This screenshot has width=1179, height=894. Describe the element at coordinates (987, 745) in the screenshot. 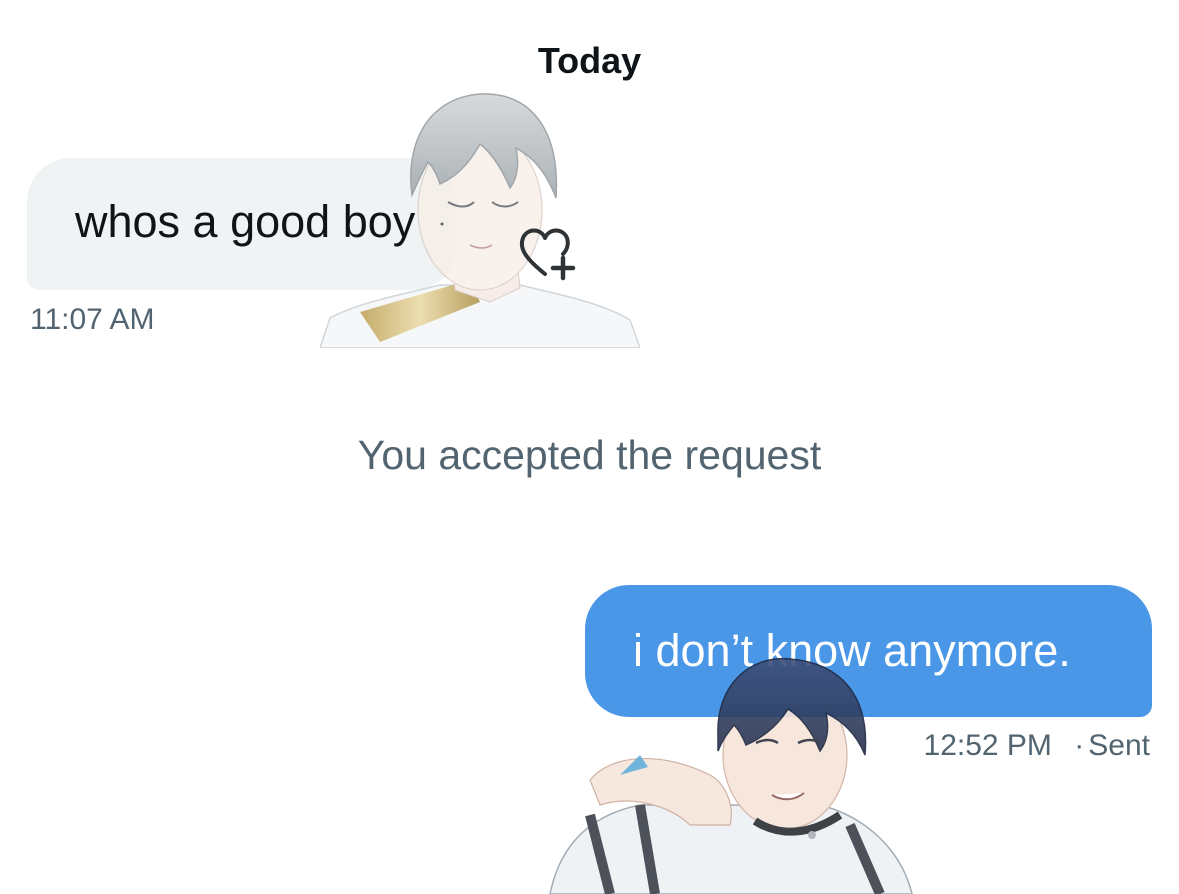

I see `sent-message-time: 12:52 PM` at that location.